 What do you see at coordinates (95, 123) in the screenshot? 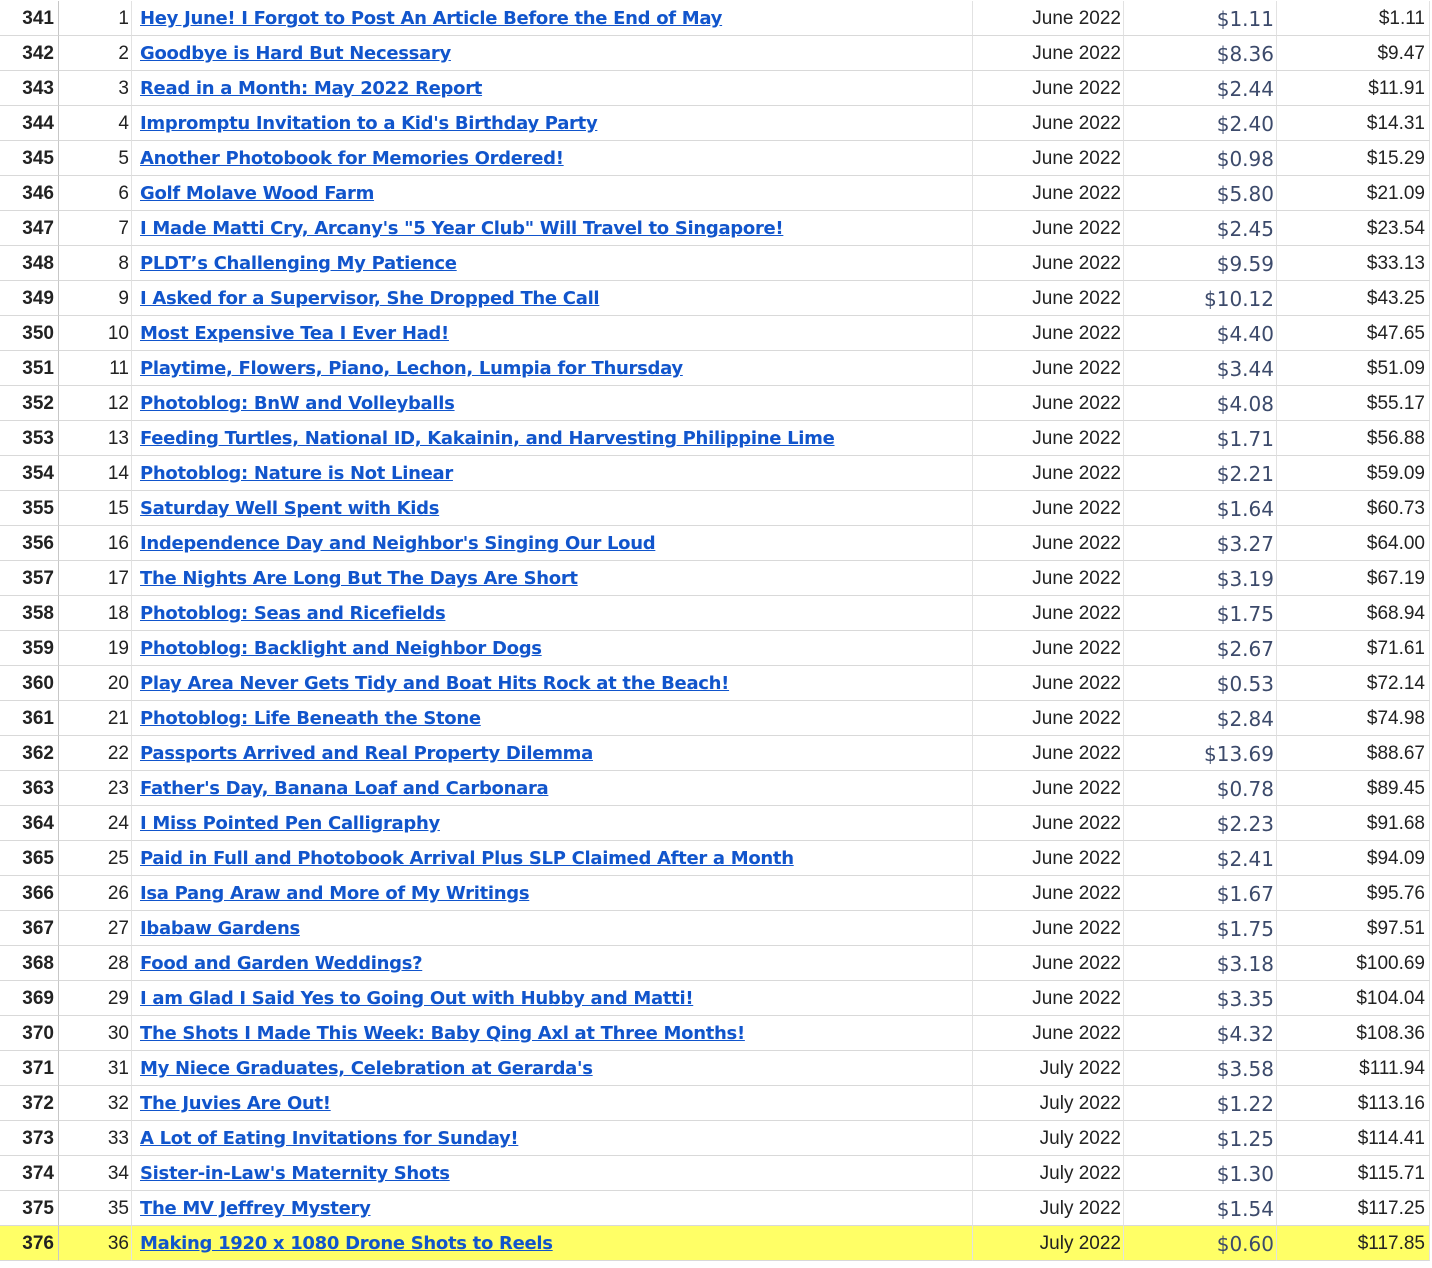
I see `cell-index: 4` at bounding box center [95, 123].